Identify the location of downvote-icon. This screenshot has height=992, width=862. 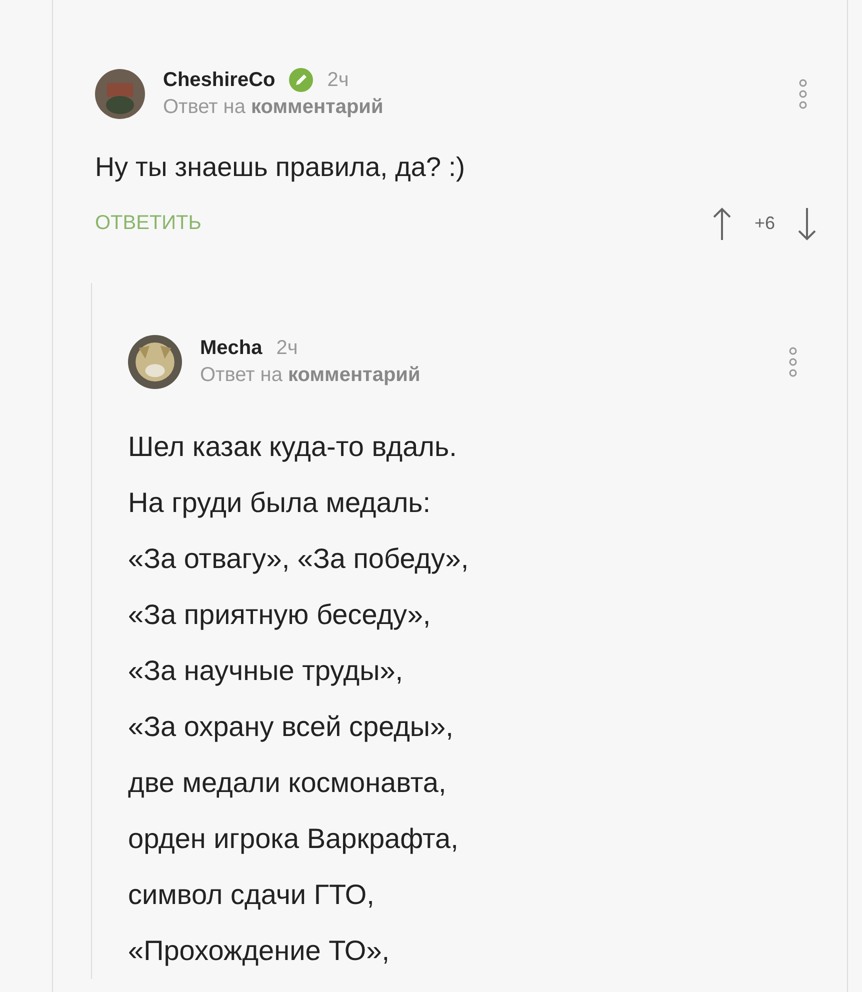
(807, 223).